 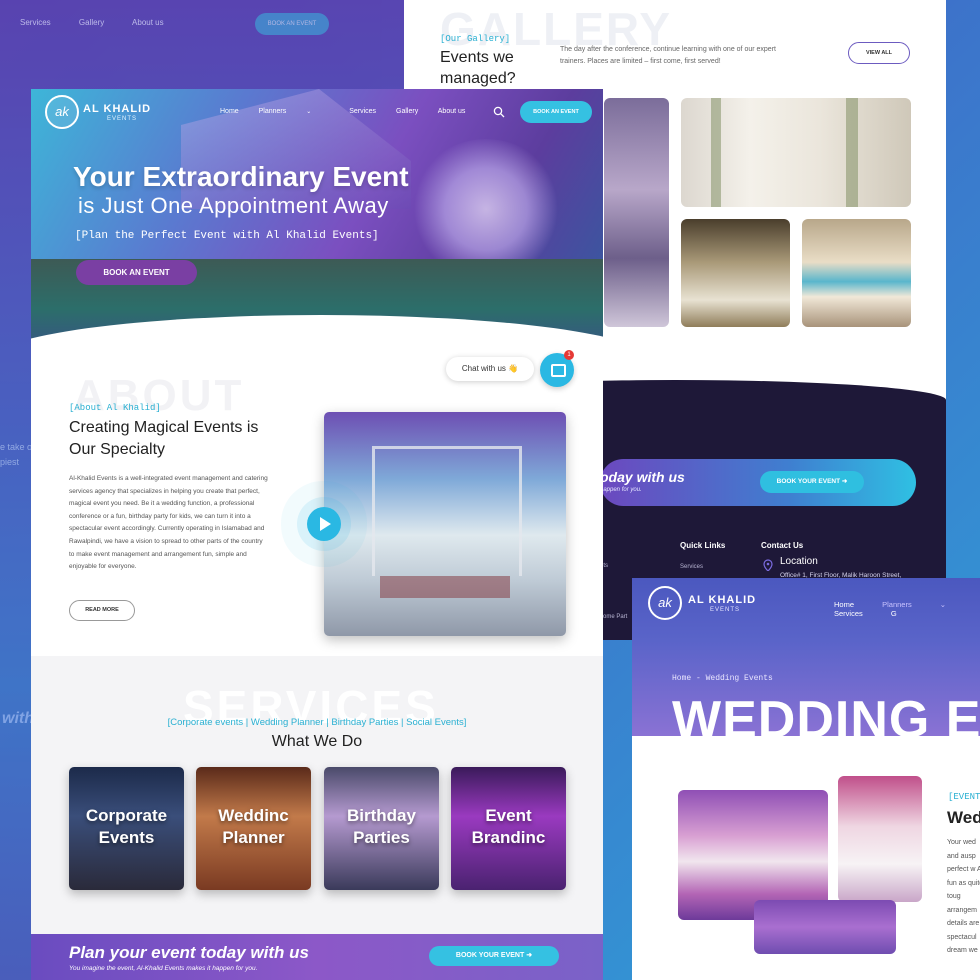 I want to click on chat-badge: 1, so click(x=569, y=355).